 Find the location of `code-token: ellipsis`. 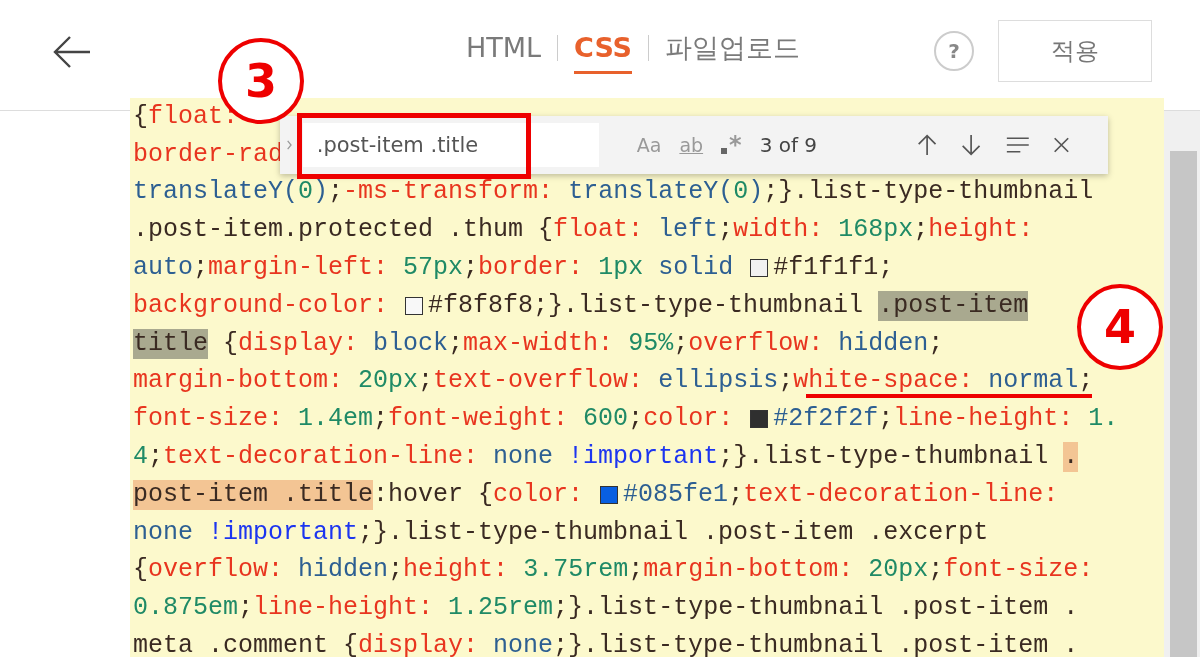

code-token: ellipsis is located at coordinates (718, 381).